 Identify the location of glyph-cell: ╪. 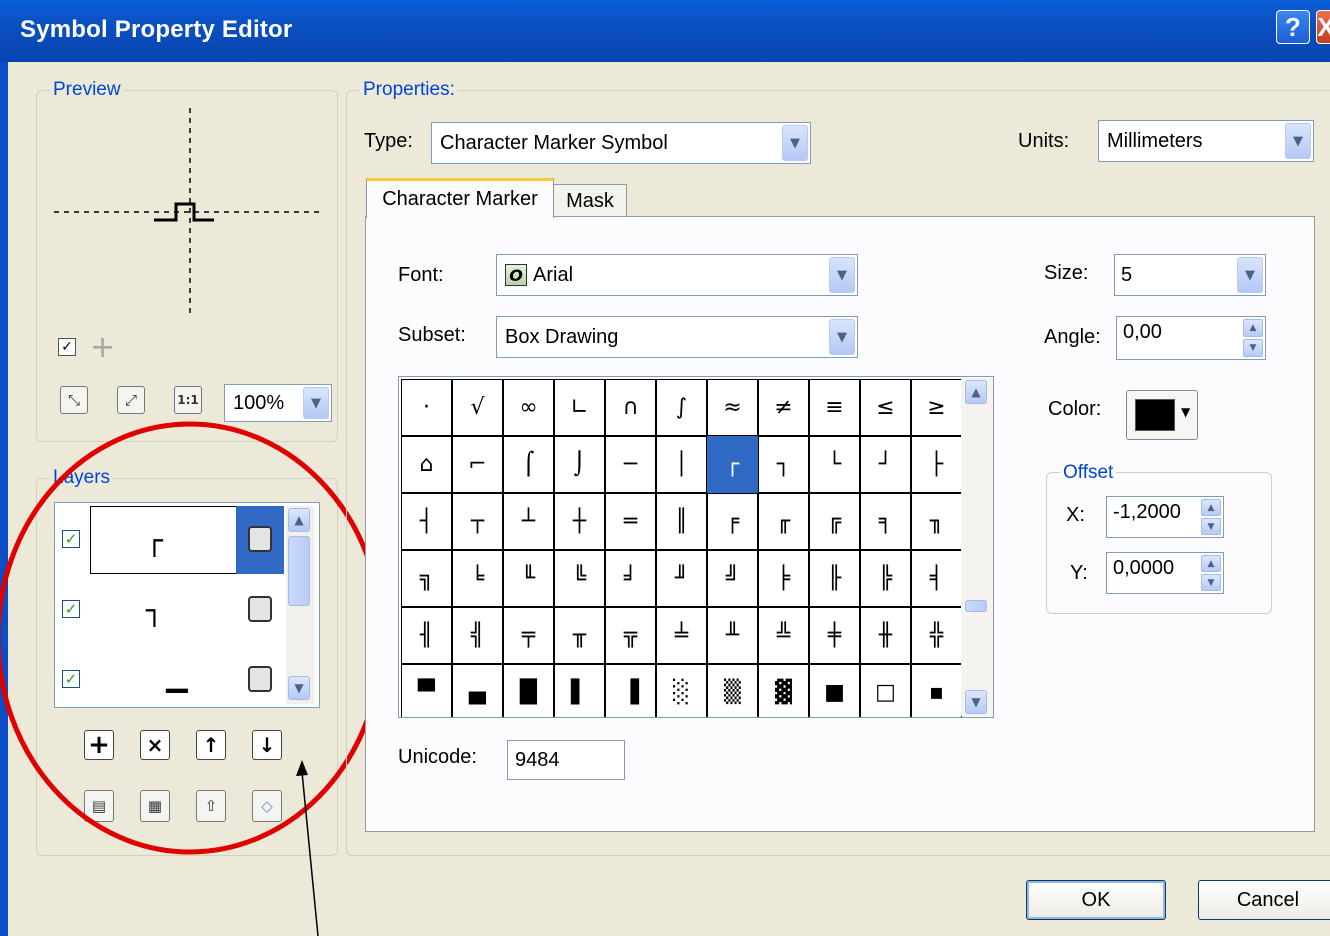
(834, 635).